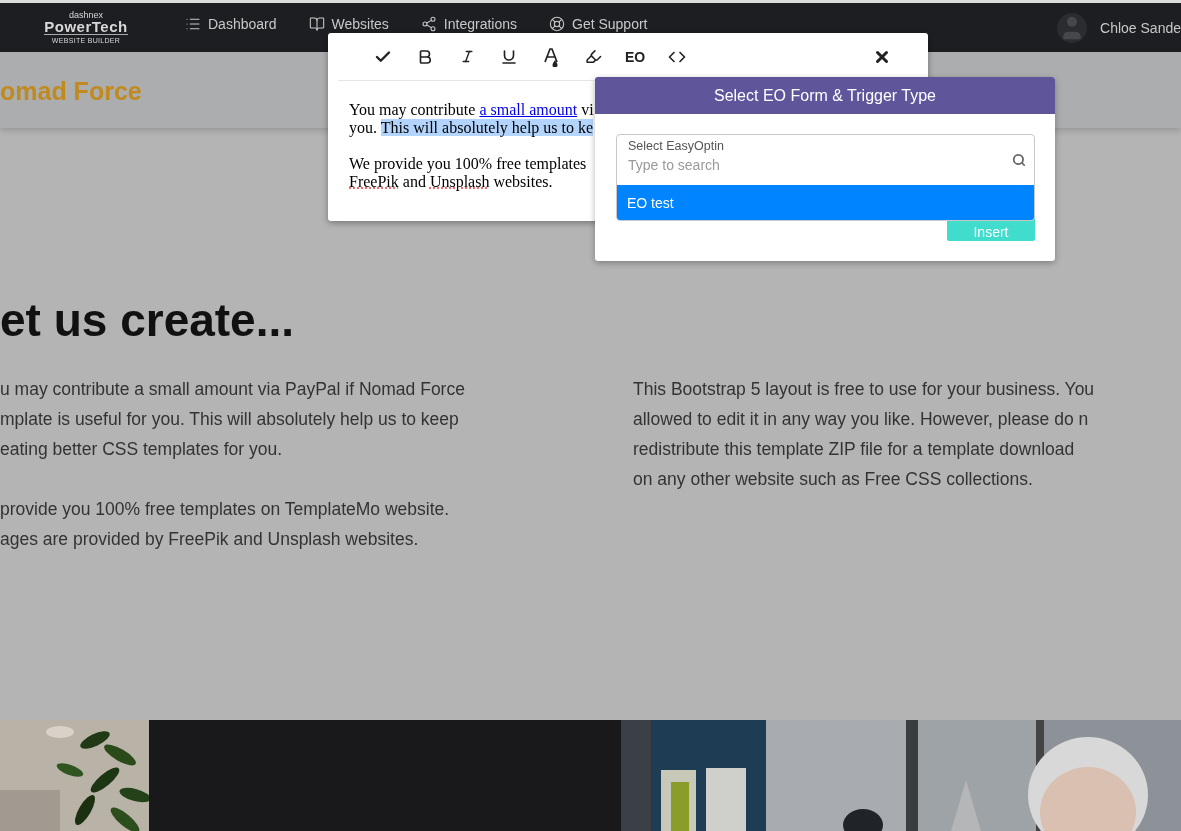 The image size is (1181, 831). What do you see at coordinates (225, 525) in the screenshot?
I see `paragraph: provide you 100% free templates on TemplateMo website. ages are provided by FreePik and Unsplash websites.` at bounding box center [225, 525].